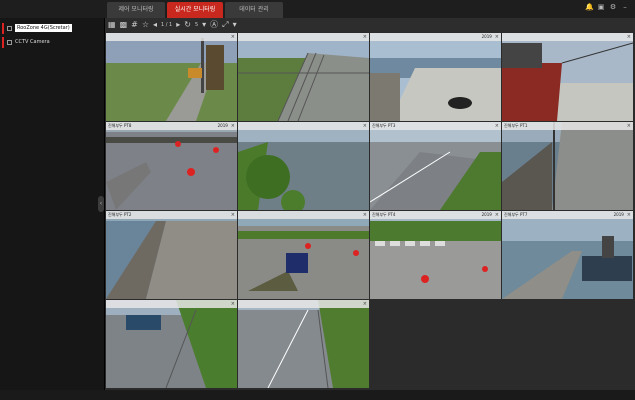 The image size is (635, 400). I want to click on camera-name: 진해부두 PT7, so click(516, 214).